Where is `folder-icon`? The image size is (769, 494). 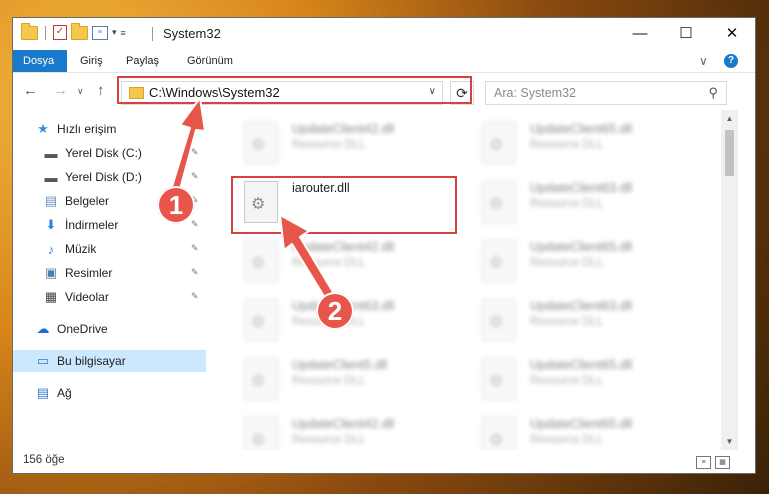 folder-icon is located at coordinates (29, 31).